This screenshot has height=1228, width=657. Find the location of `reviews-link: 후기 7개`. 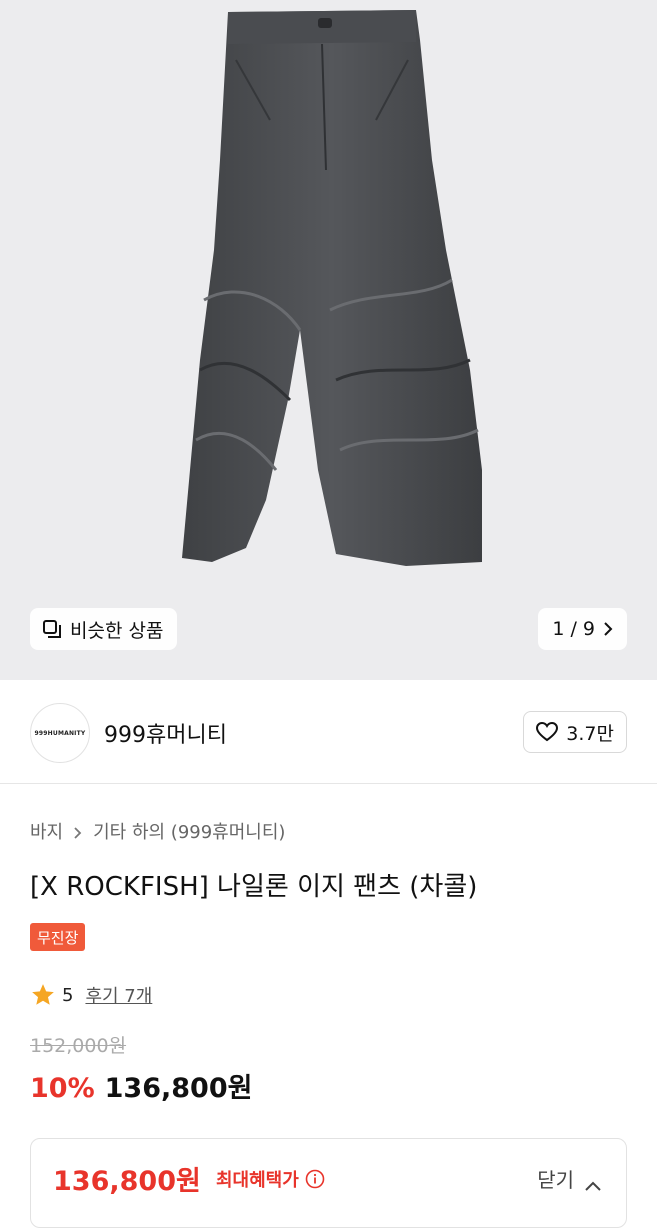

reviews-link: 후기 7개 is located at coordinates (118, 995).